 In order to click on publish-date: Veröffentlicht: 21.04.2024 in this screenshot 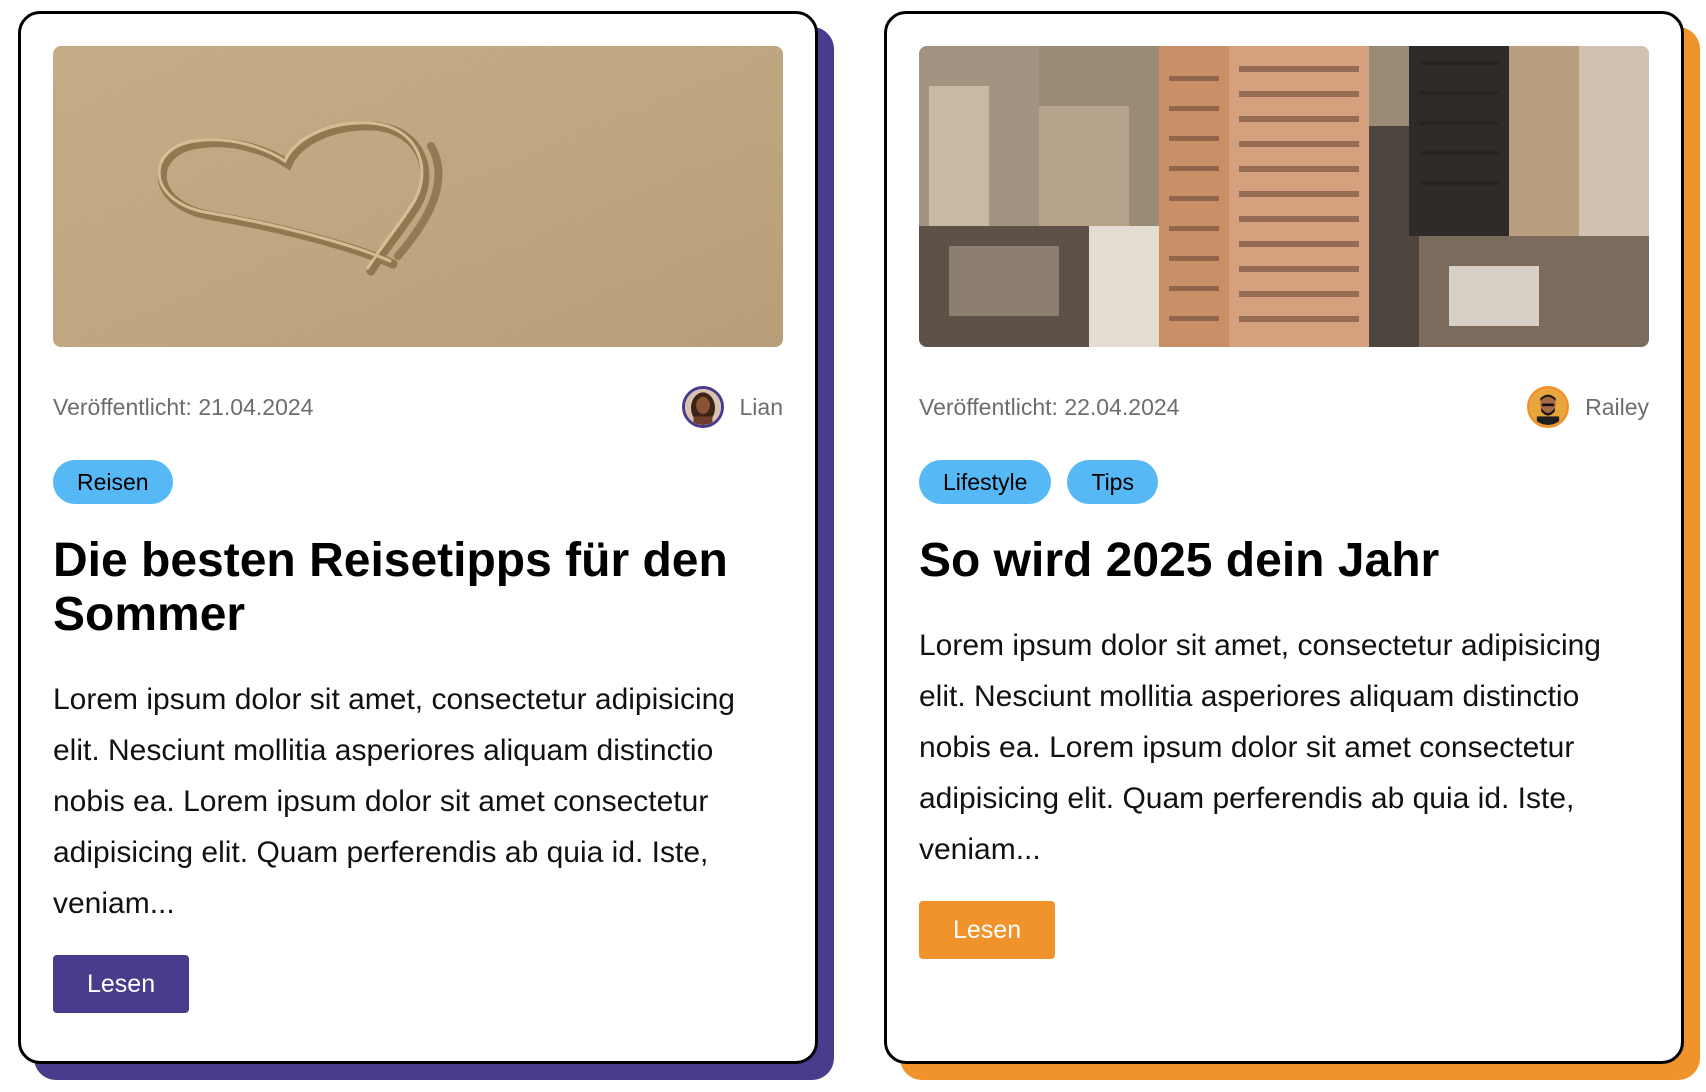, I will do `click(183, 406)`.